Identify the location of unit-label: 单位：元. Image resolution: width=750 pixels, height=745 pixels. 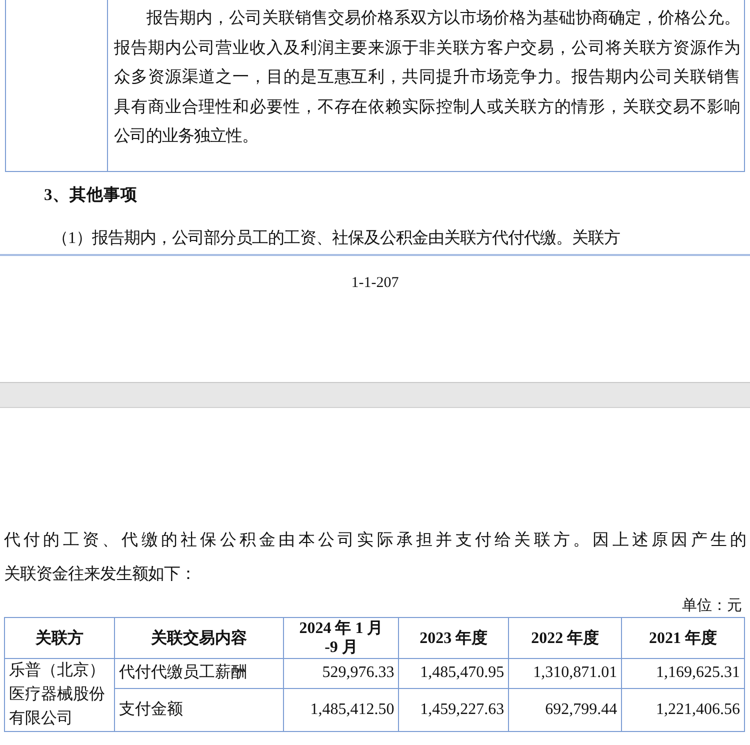
(711, 606).